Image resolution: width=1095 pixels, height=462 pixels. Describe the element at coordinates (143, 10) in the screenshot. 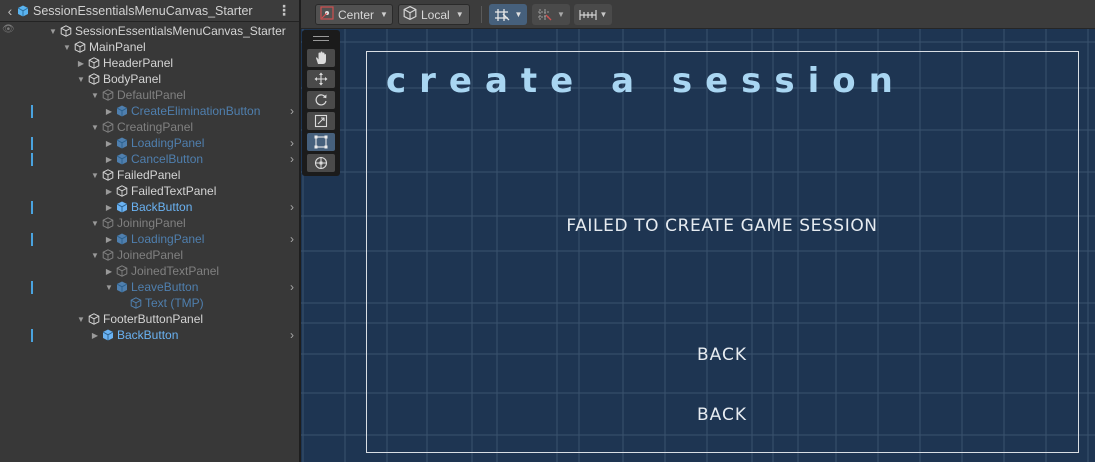

I see `prefab-title: SessionEssentialsMenuCanvas_Starter` at that location.